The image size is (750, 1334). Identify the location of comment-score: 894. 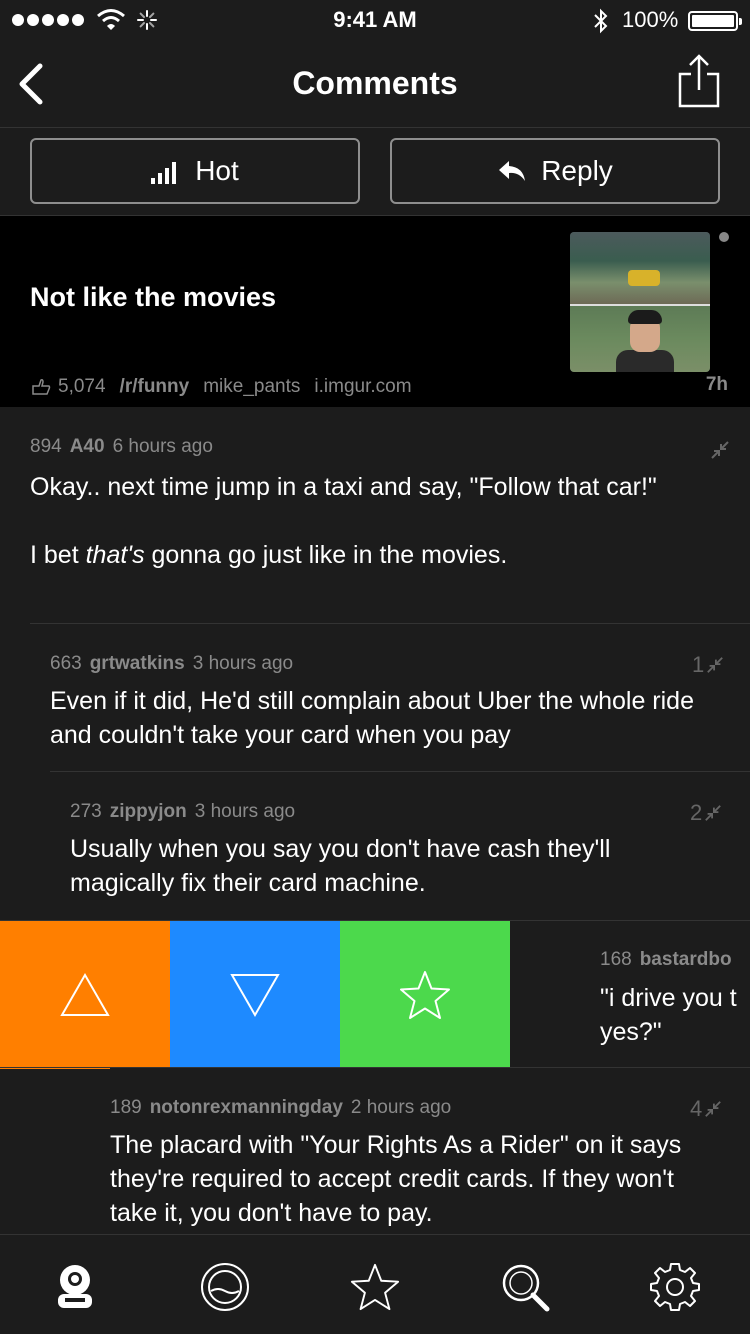
(46, 446).